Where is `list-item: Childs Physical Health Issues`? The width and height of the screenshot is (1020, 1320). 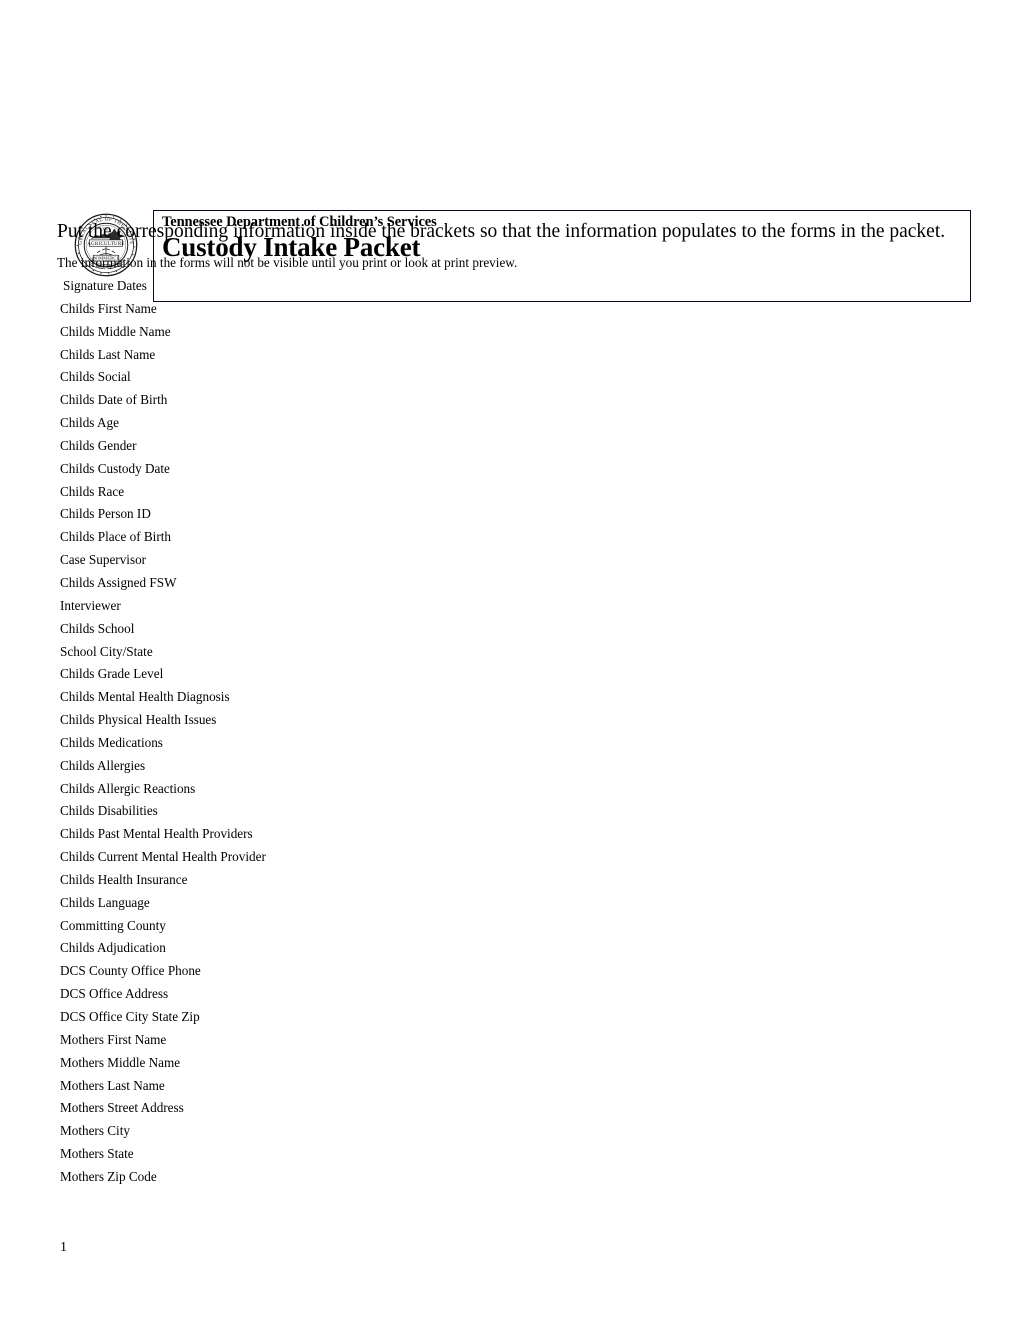 list-item: Childs Physical Health Issues is located at coordinates (138, 720).